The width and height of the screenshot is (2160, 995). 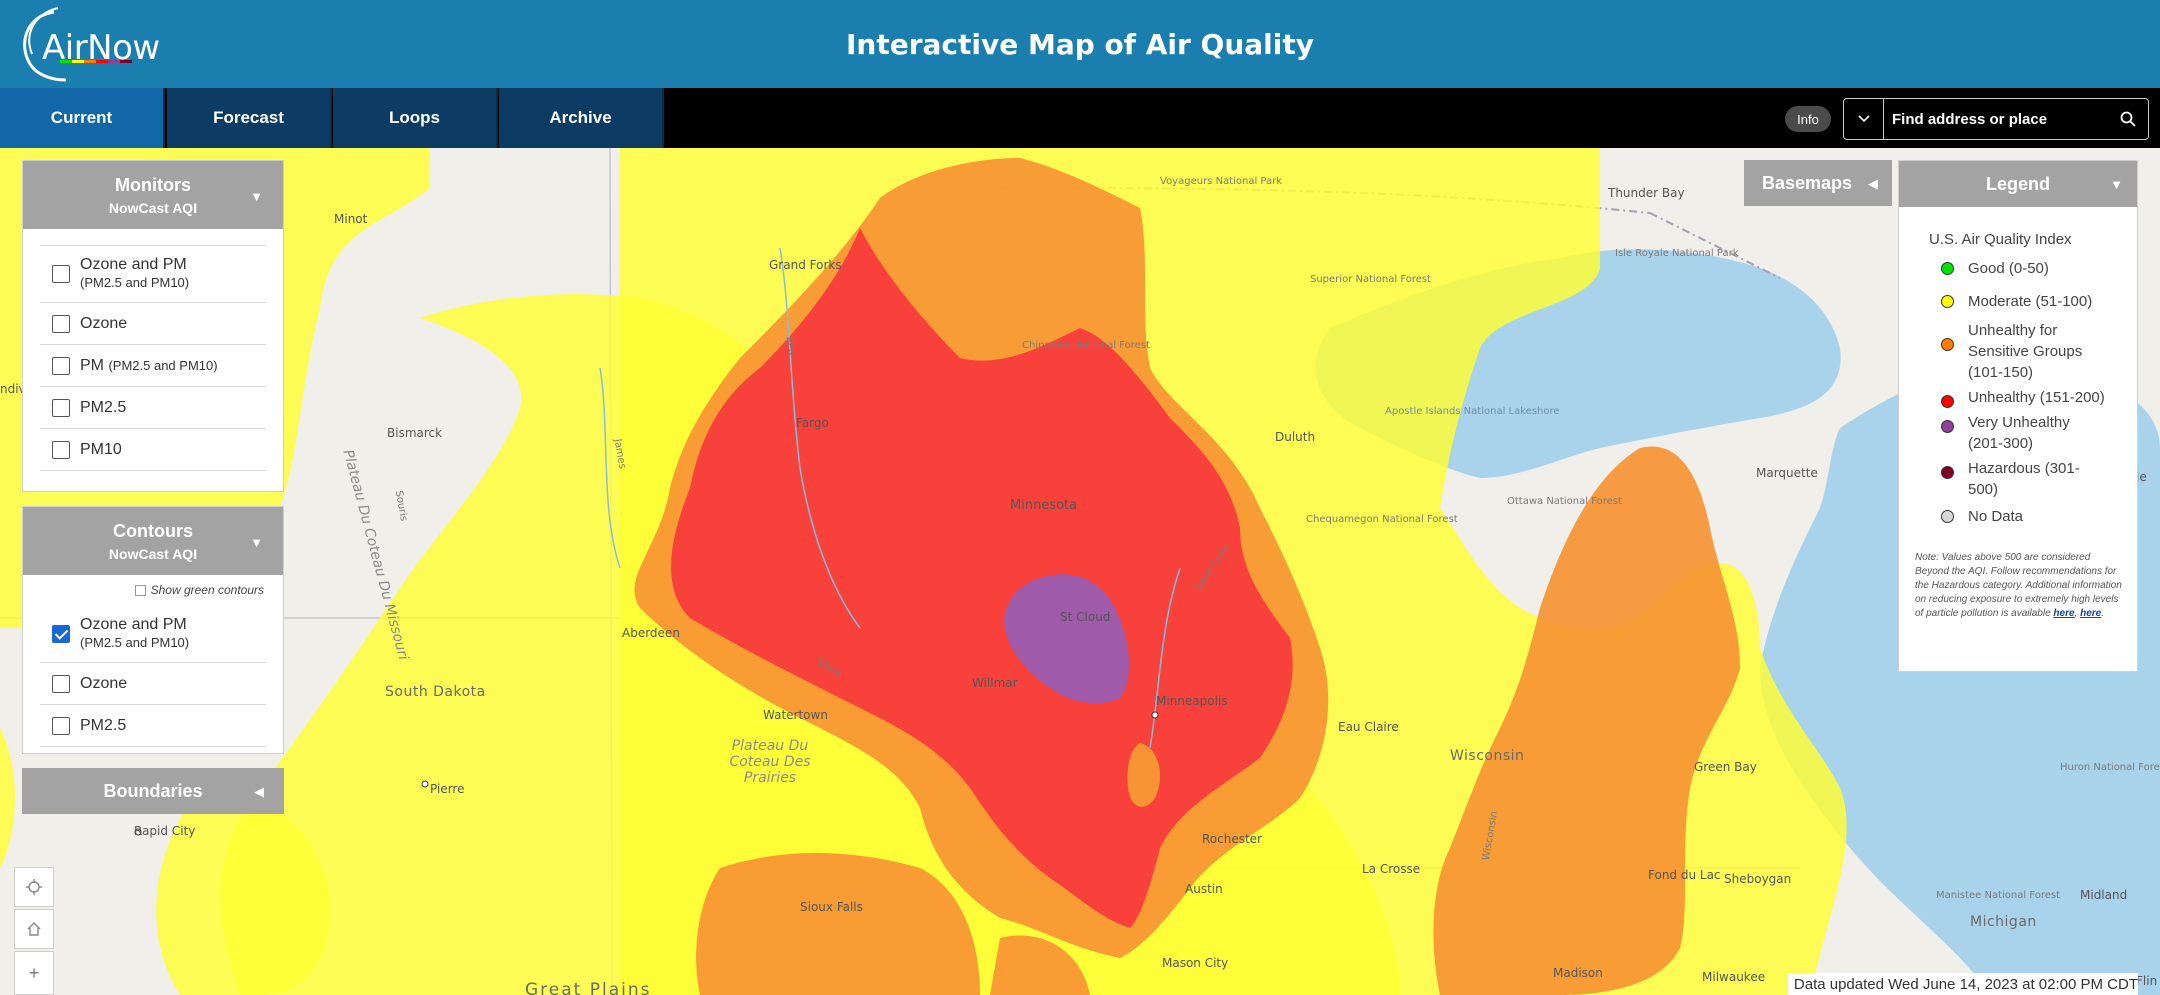 I want to click on map-label-south-dakota: South Dakota, so click(x=435, y=692).